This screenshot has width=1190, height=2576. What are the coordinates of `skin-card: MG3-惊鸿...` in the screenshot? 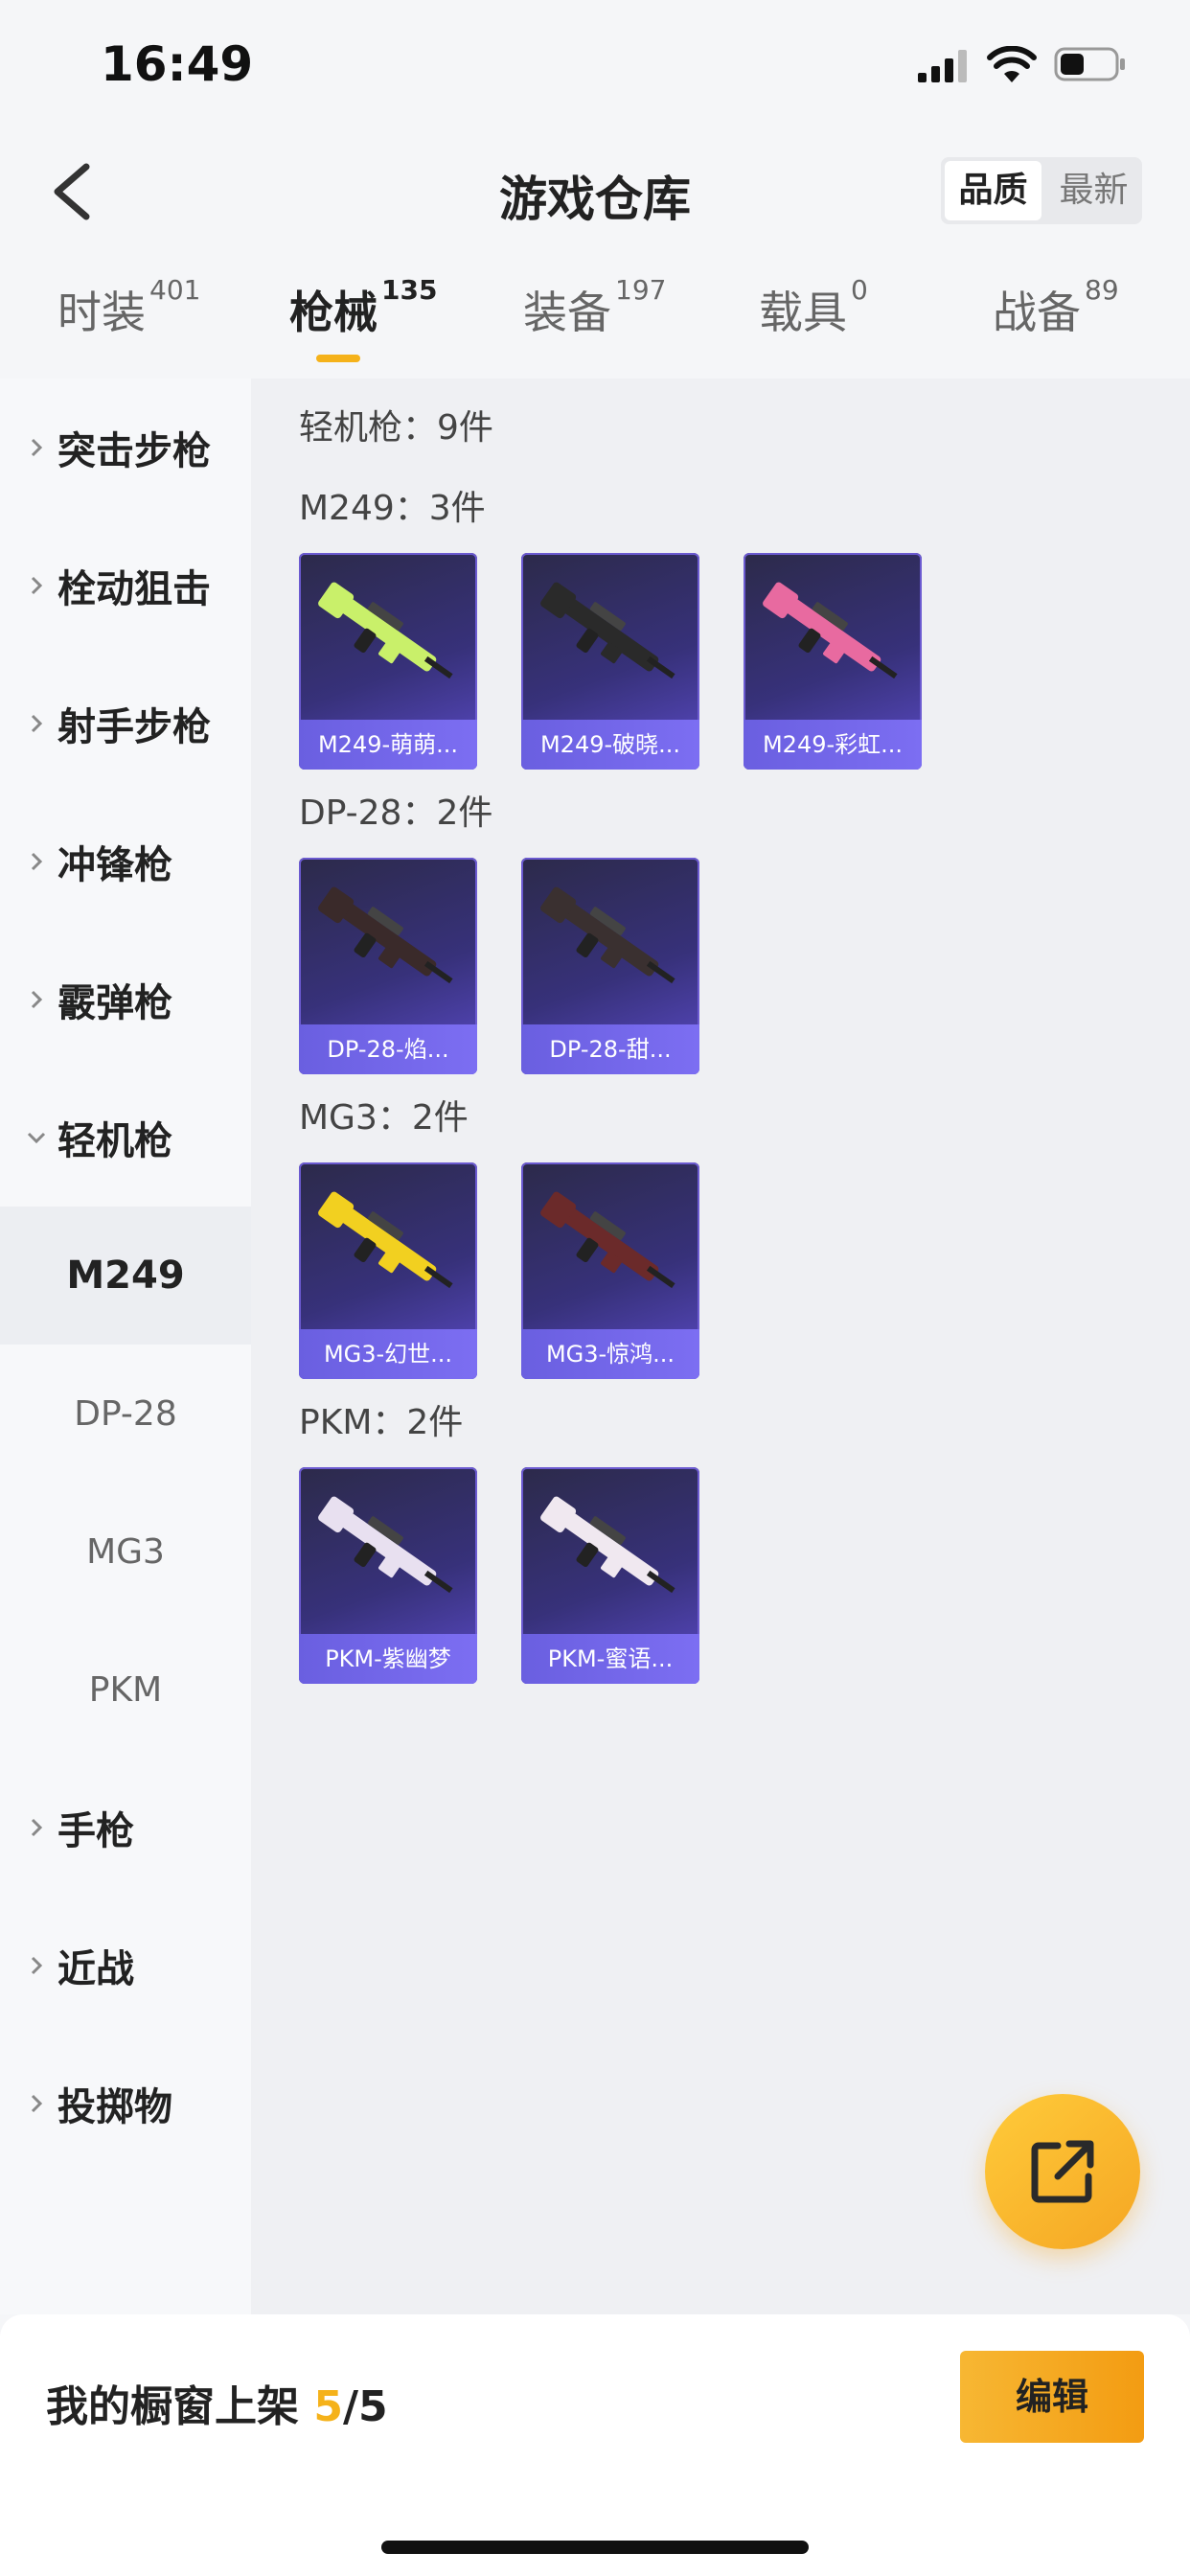 It's located at (610, 1270).